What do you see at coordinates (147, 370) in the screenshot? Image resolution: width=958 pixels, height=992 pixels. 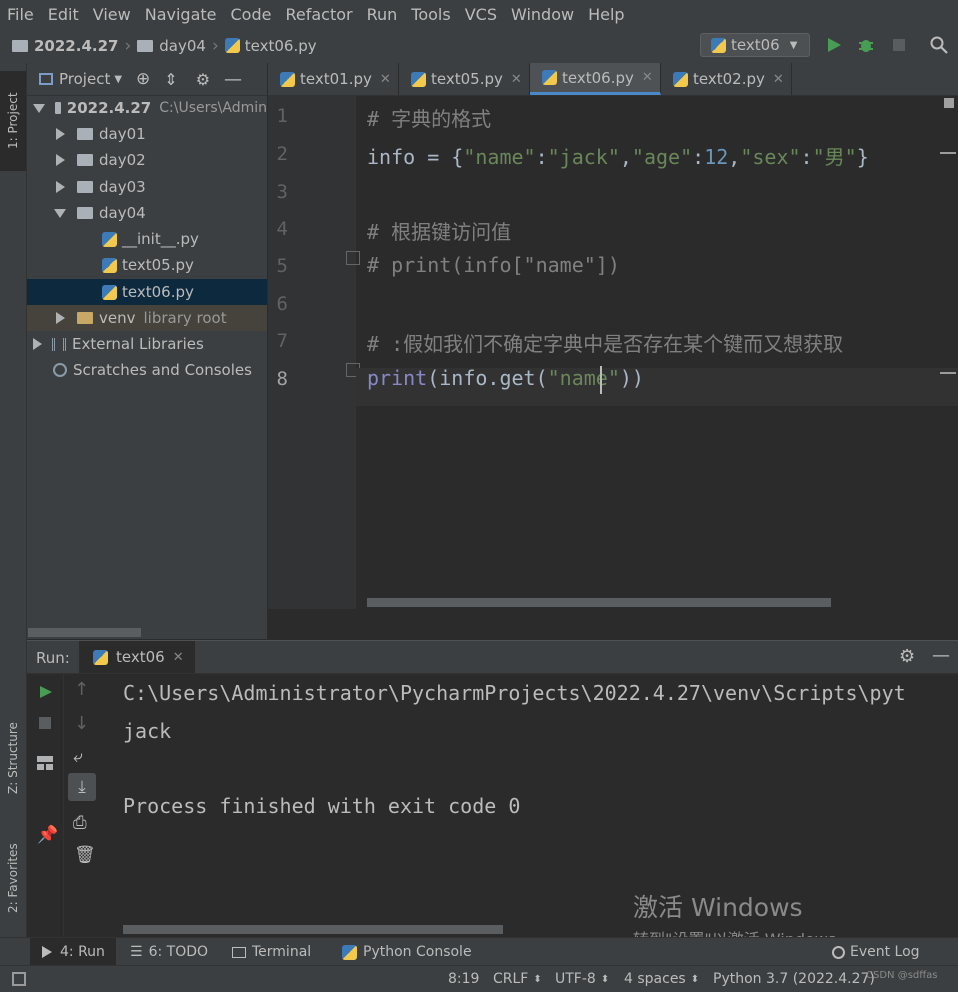 I see `tree-item-scratches: Scratches and Consoles` at bounding box center [147, 370].